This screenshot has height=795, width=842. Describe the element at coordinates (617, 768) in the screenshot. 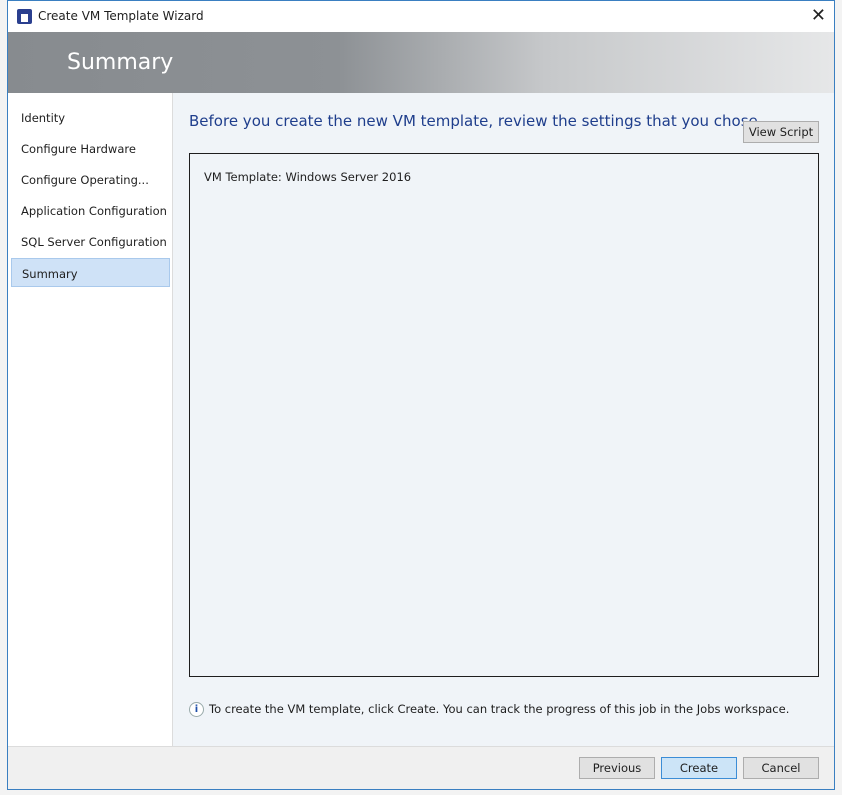

I see `previous-button: Previous` at that location.